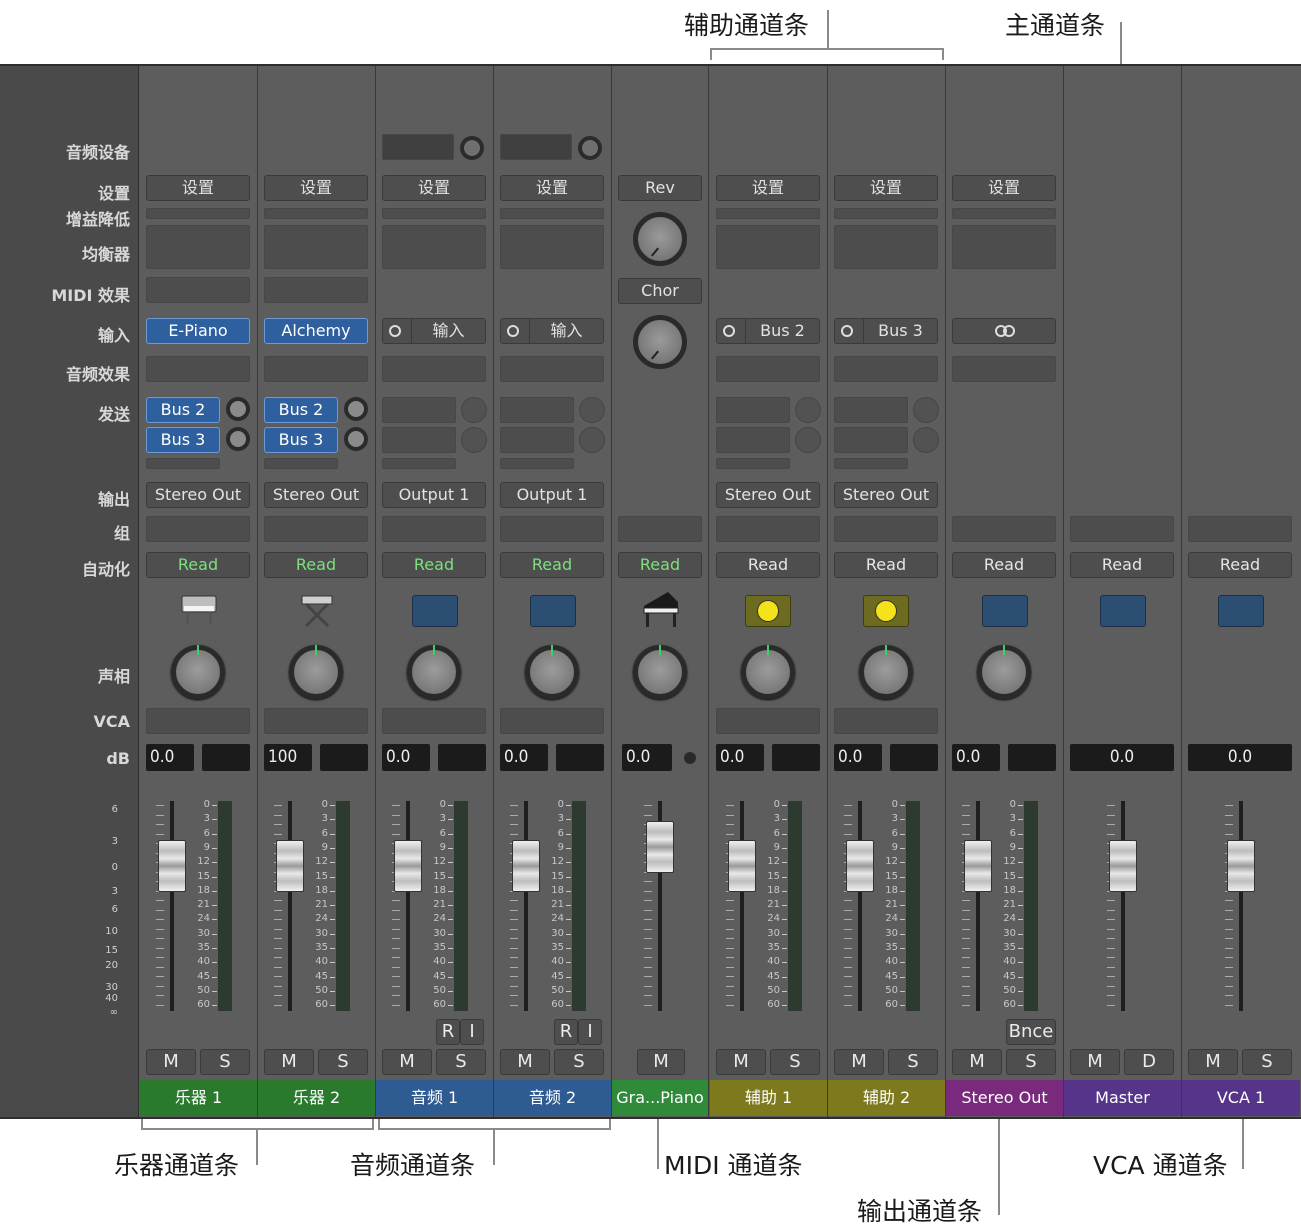 Image resolution: width=1301 pixels, height=1232 pixels. What do you see at coordinates (438, 990) in the screenshot?
I see `meter-scale-label: 50` at bounding box center [438, 990].